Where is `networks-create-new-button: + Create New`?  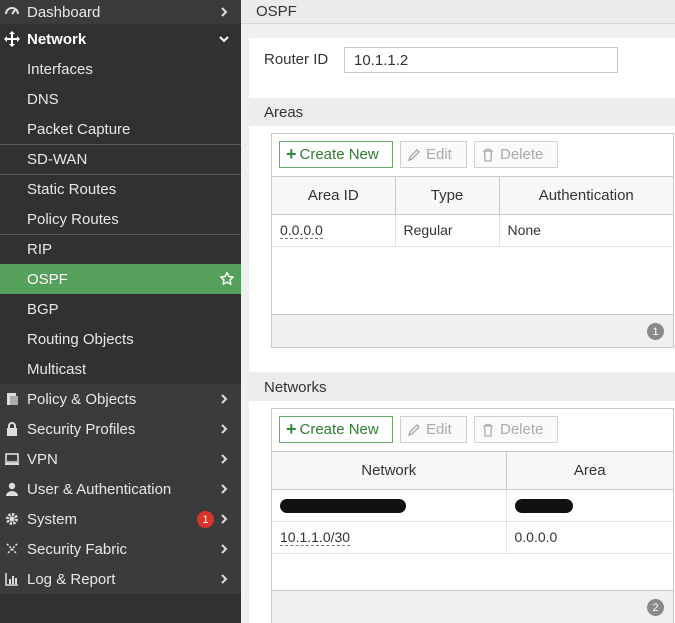
networks-create-new-button: + Create New is located at coordinates (336, 429).